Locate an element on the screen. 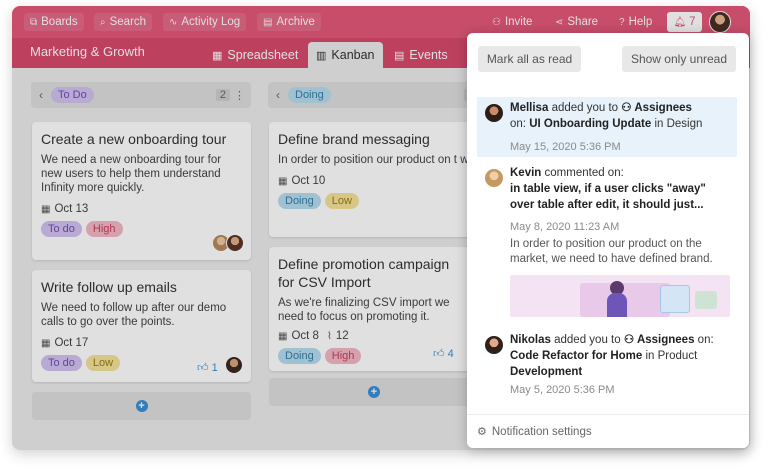 The height and width of the screenshot is (474, 770). tab-spreadsheet: ▦ Spreadsheet is located at coordinates (255, 55).